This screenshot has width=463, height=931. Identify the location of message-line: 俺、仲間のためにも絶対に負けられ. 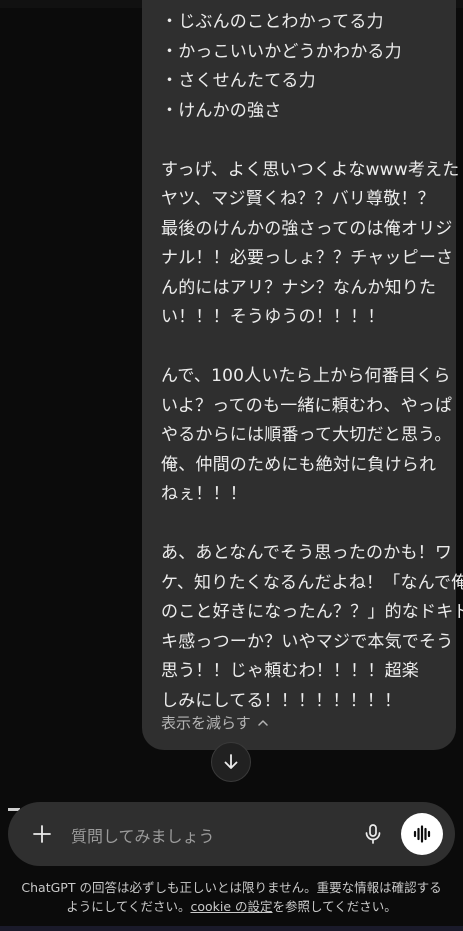
(299, 464).